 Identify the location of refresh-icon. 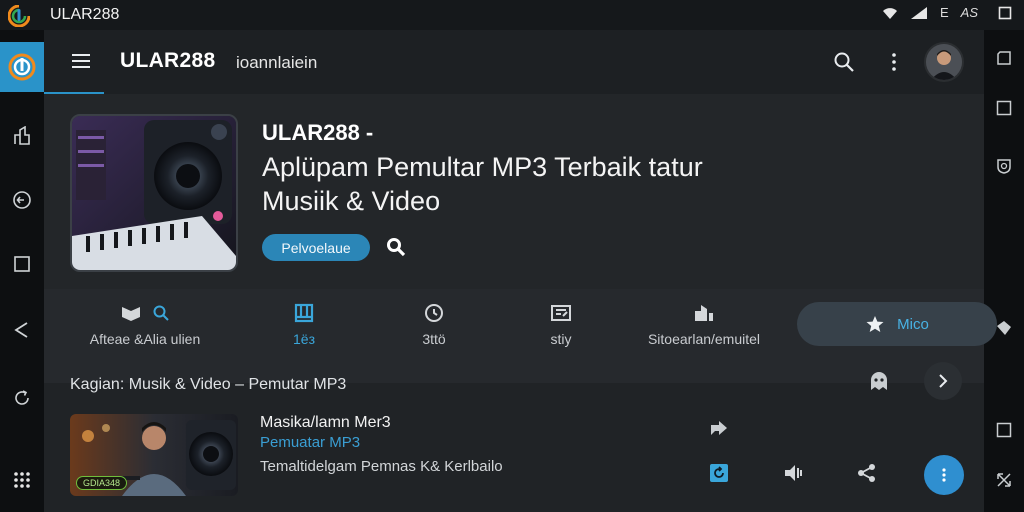
(22, 397).